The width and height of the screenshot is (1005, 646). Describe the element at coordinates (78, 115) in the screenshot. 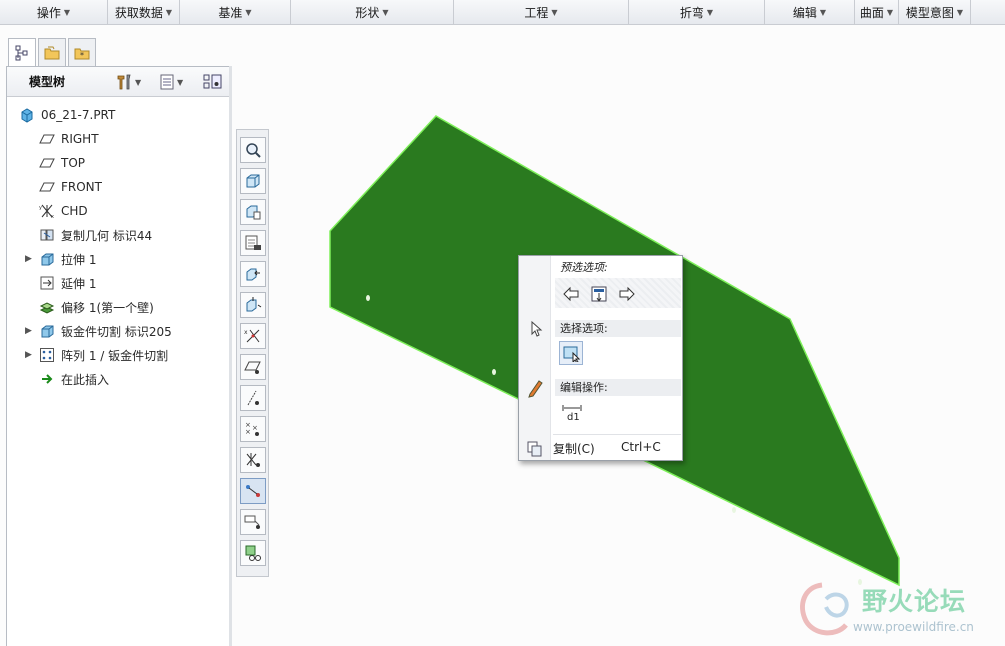

I see `tree-node-label: 06_21-7.PRT` at that location.